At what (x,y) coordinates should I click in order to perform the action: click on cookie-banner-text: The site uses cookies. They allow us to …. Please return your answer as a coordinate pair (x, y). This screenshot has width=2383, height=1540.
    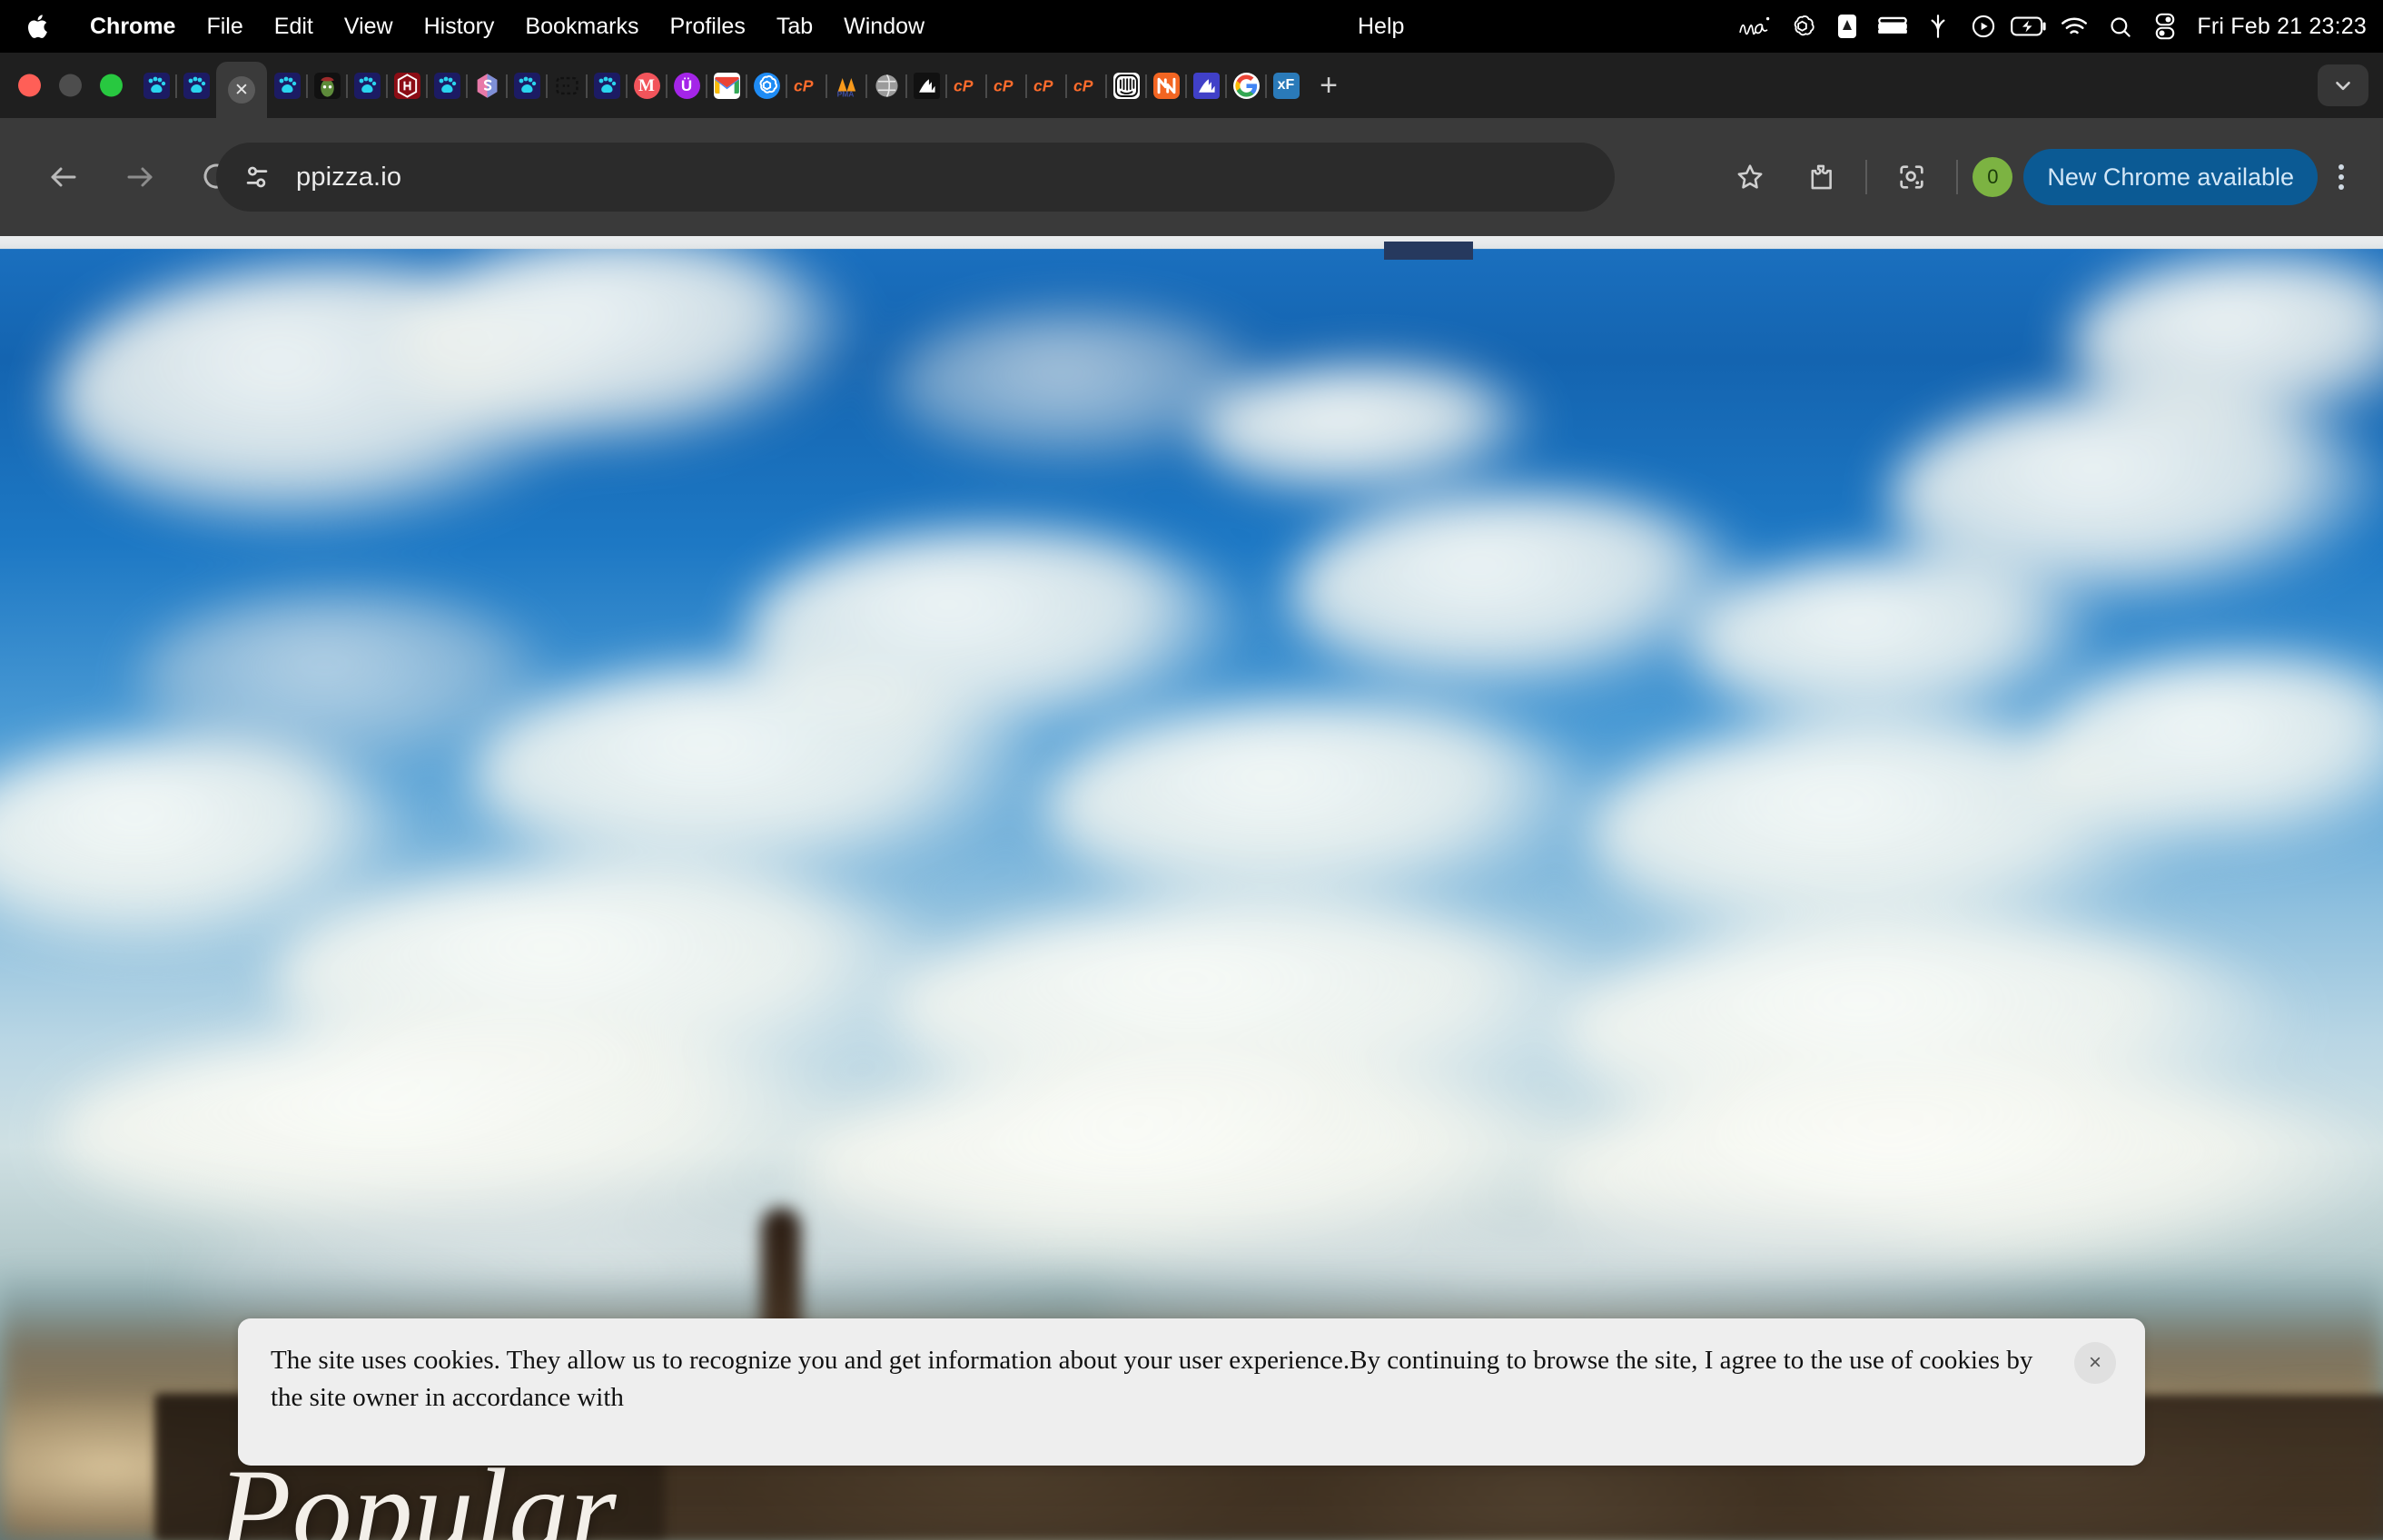
    Looking at the image, I should click on (1152, 1379).